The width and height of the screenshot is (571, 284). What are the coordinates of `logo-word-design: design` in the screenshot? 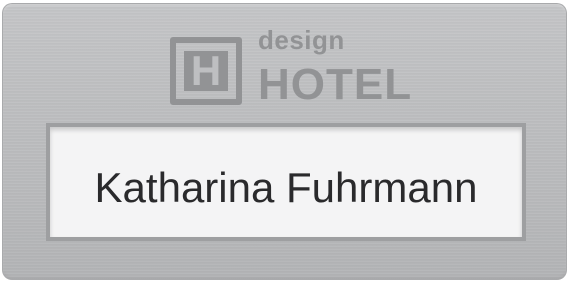 It's located at (301, 40).